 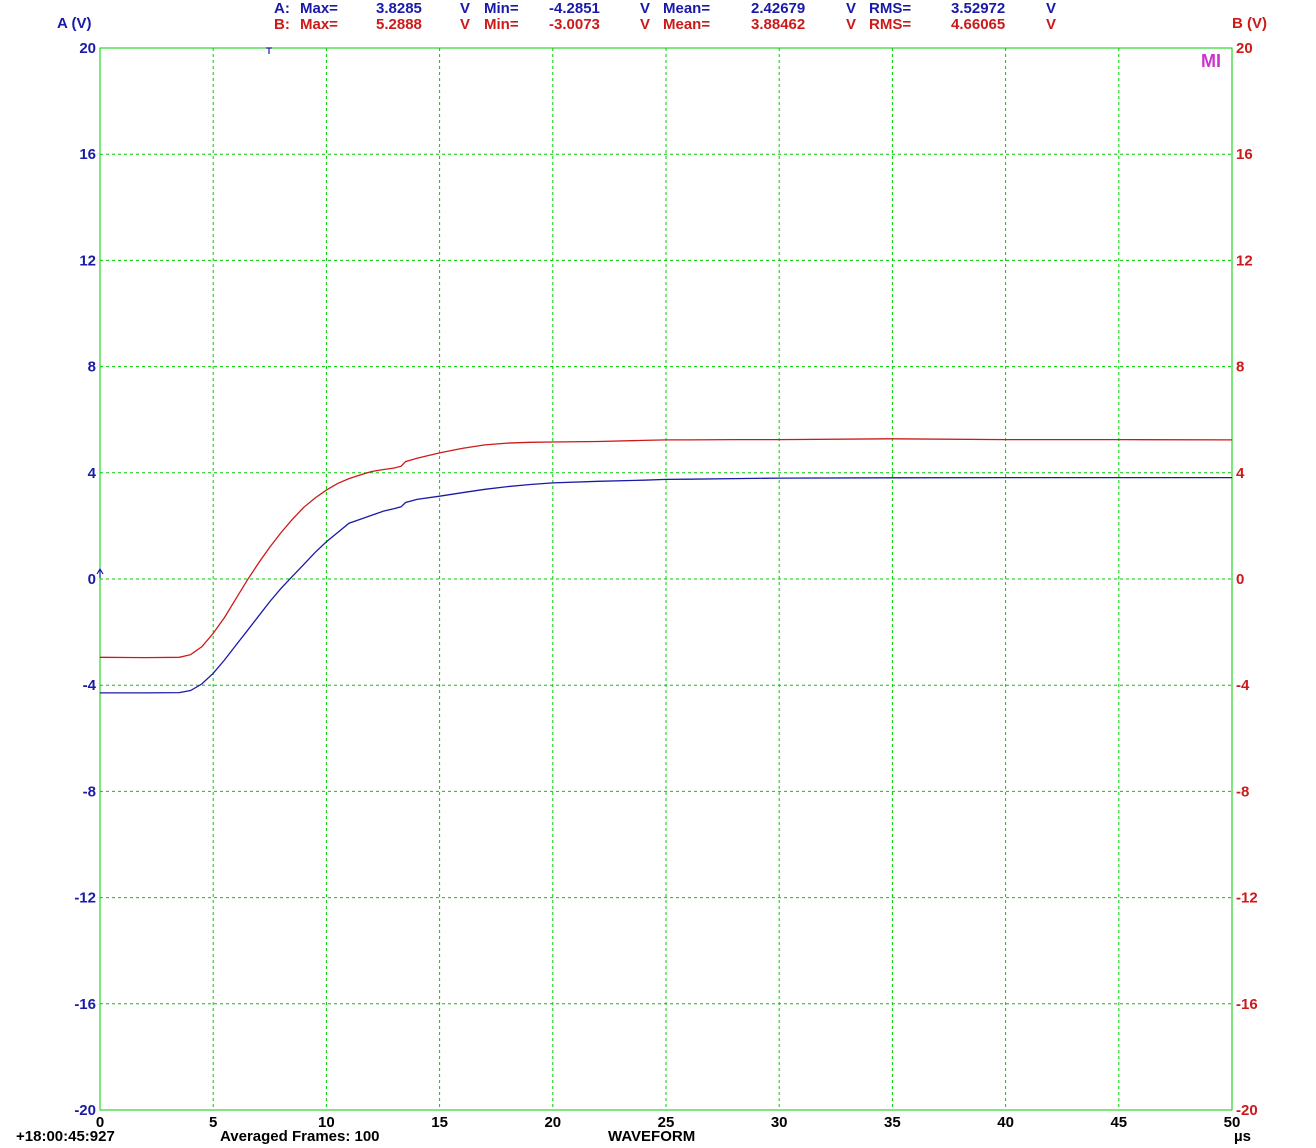 What do you see at coordinates (1244, 260) in the screenshot?
I see `right-y-tick-label: 12` at bounding box center [1244, 260].